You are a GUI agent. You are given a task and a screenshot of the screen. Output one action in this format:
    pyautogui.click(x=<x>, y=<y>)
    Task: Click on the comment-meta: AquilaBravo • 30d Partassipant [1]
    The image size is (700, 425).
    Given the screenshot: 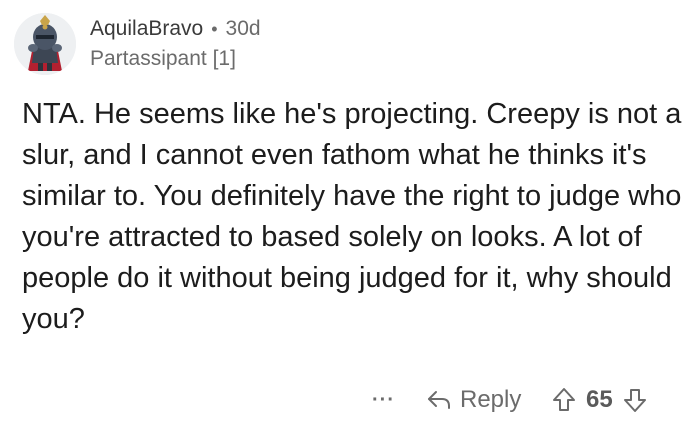 What is the action you would take?
    pyautogui.click(x=175, y=44)
    